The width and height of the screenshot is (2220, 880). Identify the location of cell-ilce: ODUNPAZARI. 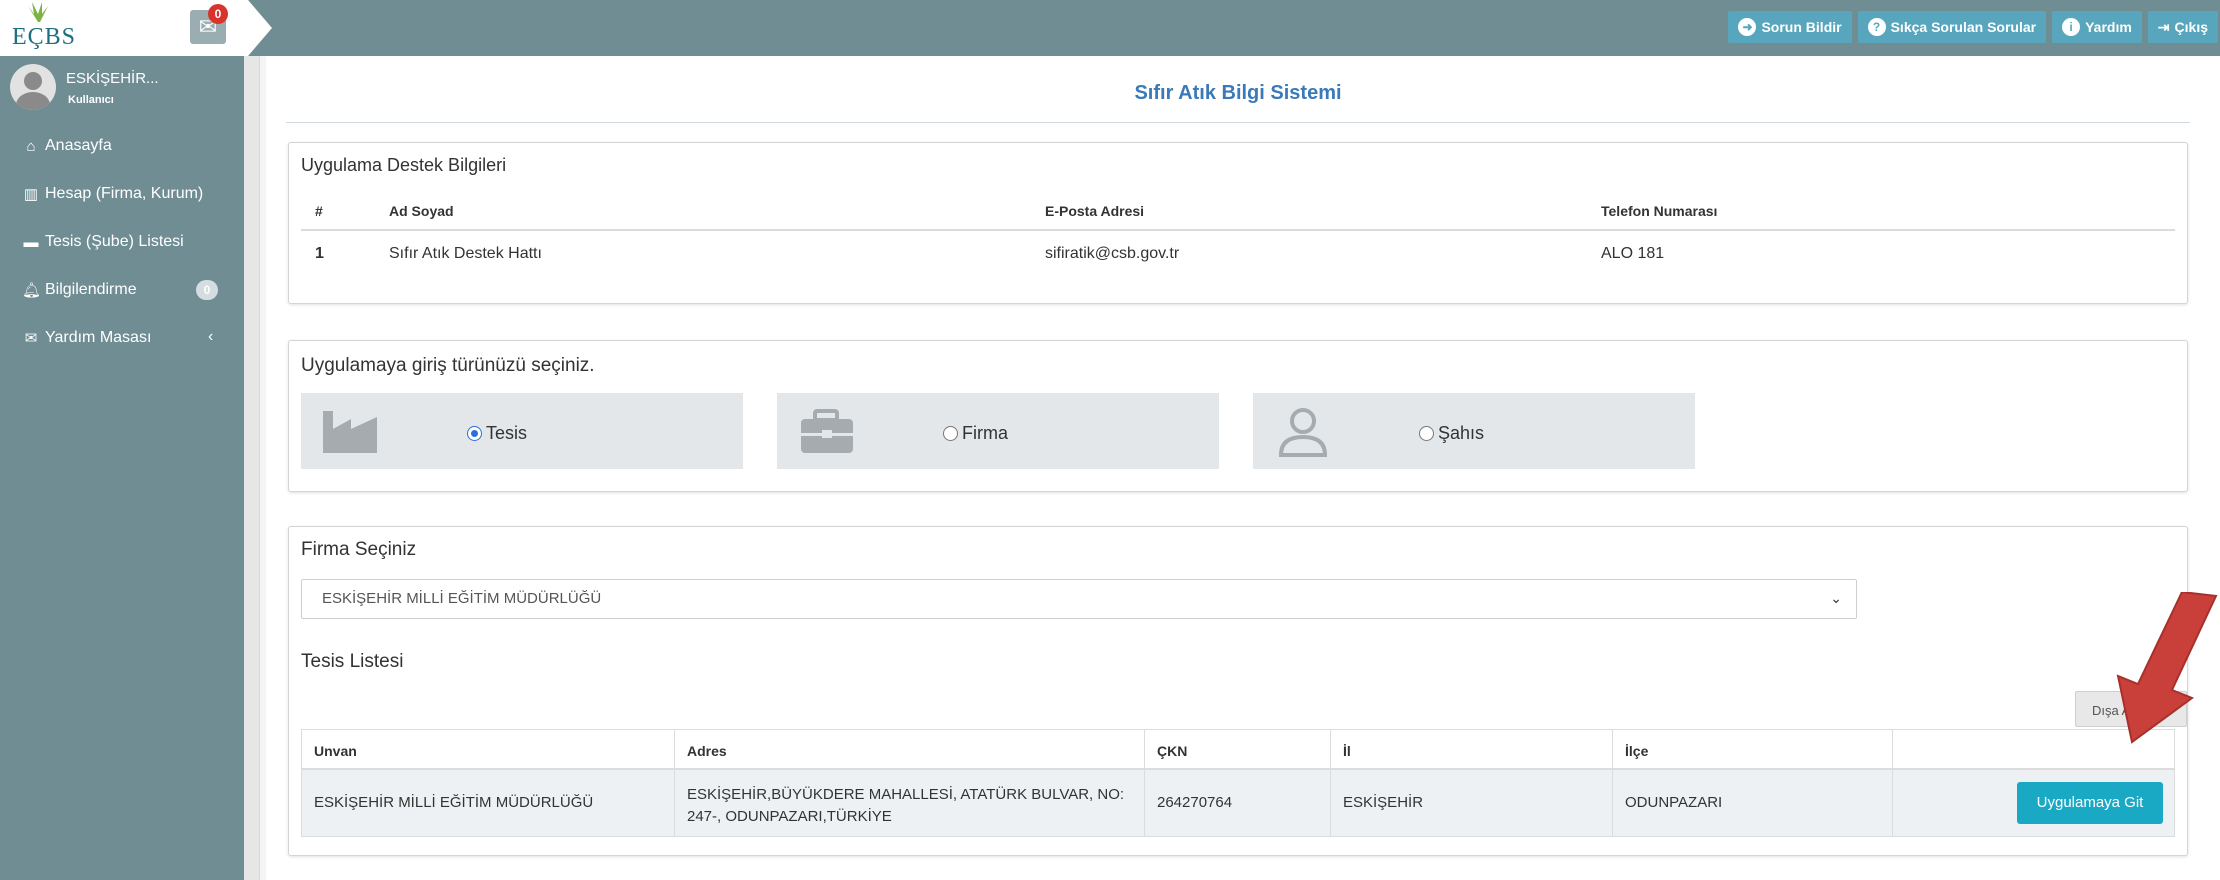
(1752, 803).